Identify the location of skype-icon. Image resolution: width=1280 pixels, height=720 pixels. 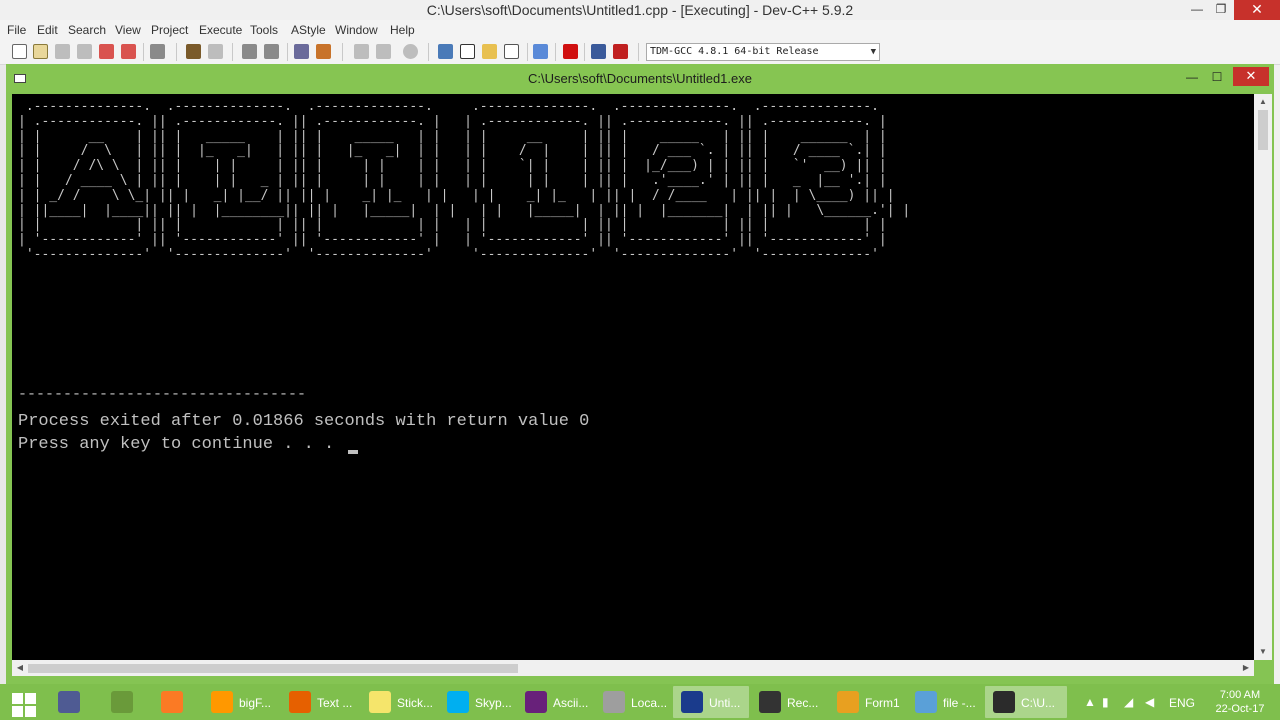
(458, 702).